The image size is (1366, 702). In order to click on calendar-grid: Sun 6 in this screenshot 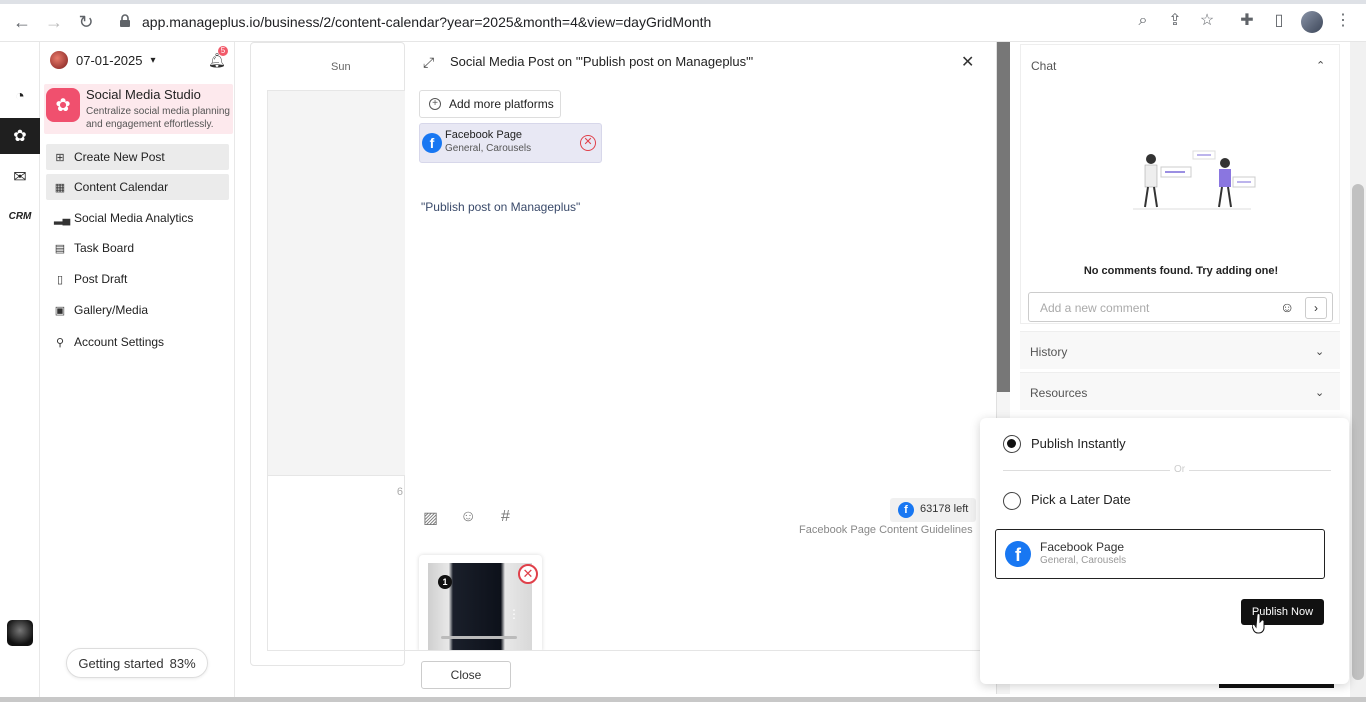, I will do `click(328, 354)`.